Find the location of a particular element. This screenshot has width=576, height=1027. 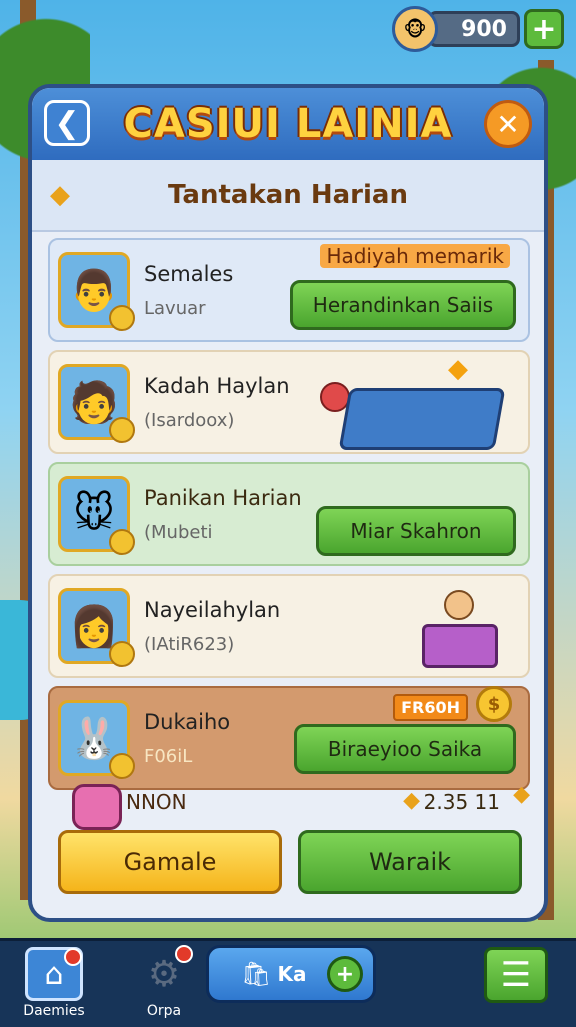

reward-machine-illustration: ◆ is located at coordinates (414, 414).